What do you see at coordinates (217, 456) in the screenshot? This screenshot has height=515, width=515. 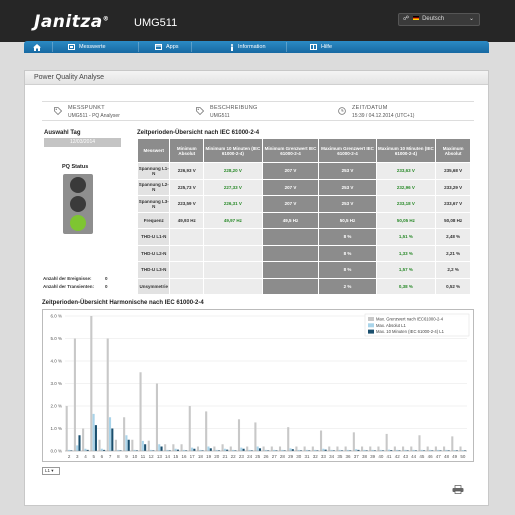 I see `x-tick-label: 20` at bounding box center [217, 456].